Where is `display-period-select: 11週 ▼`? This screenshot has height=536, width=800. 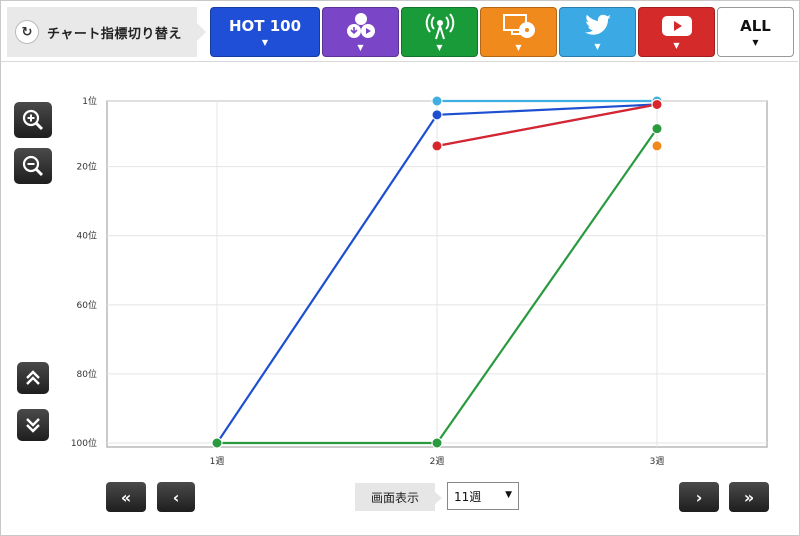
display-period-select: 11週 ▼ is located at coordinates (483, 496).